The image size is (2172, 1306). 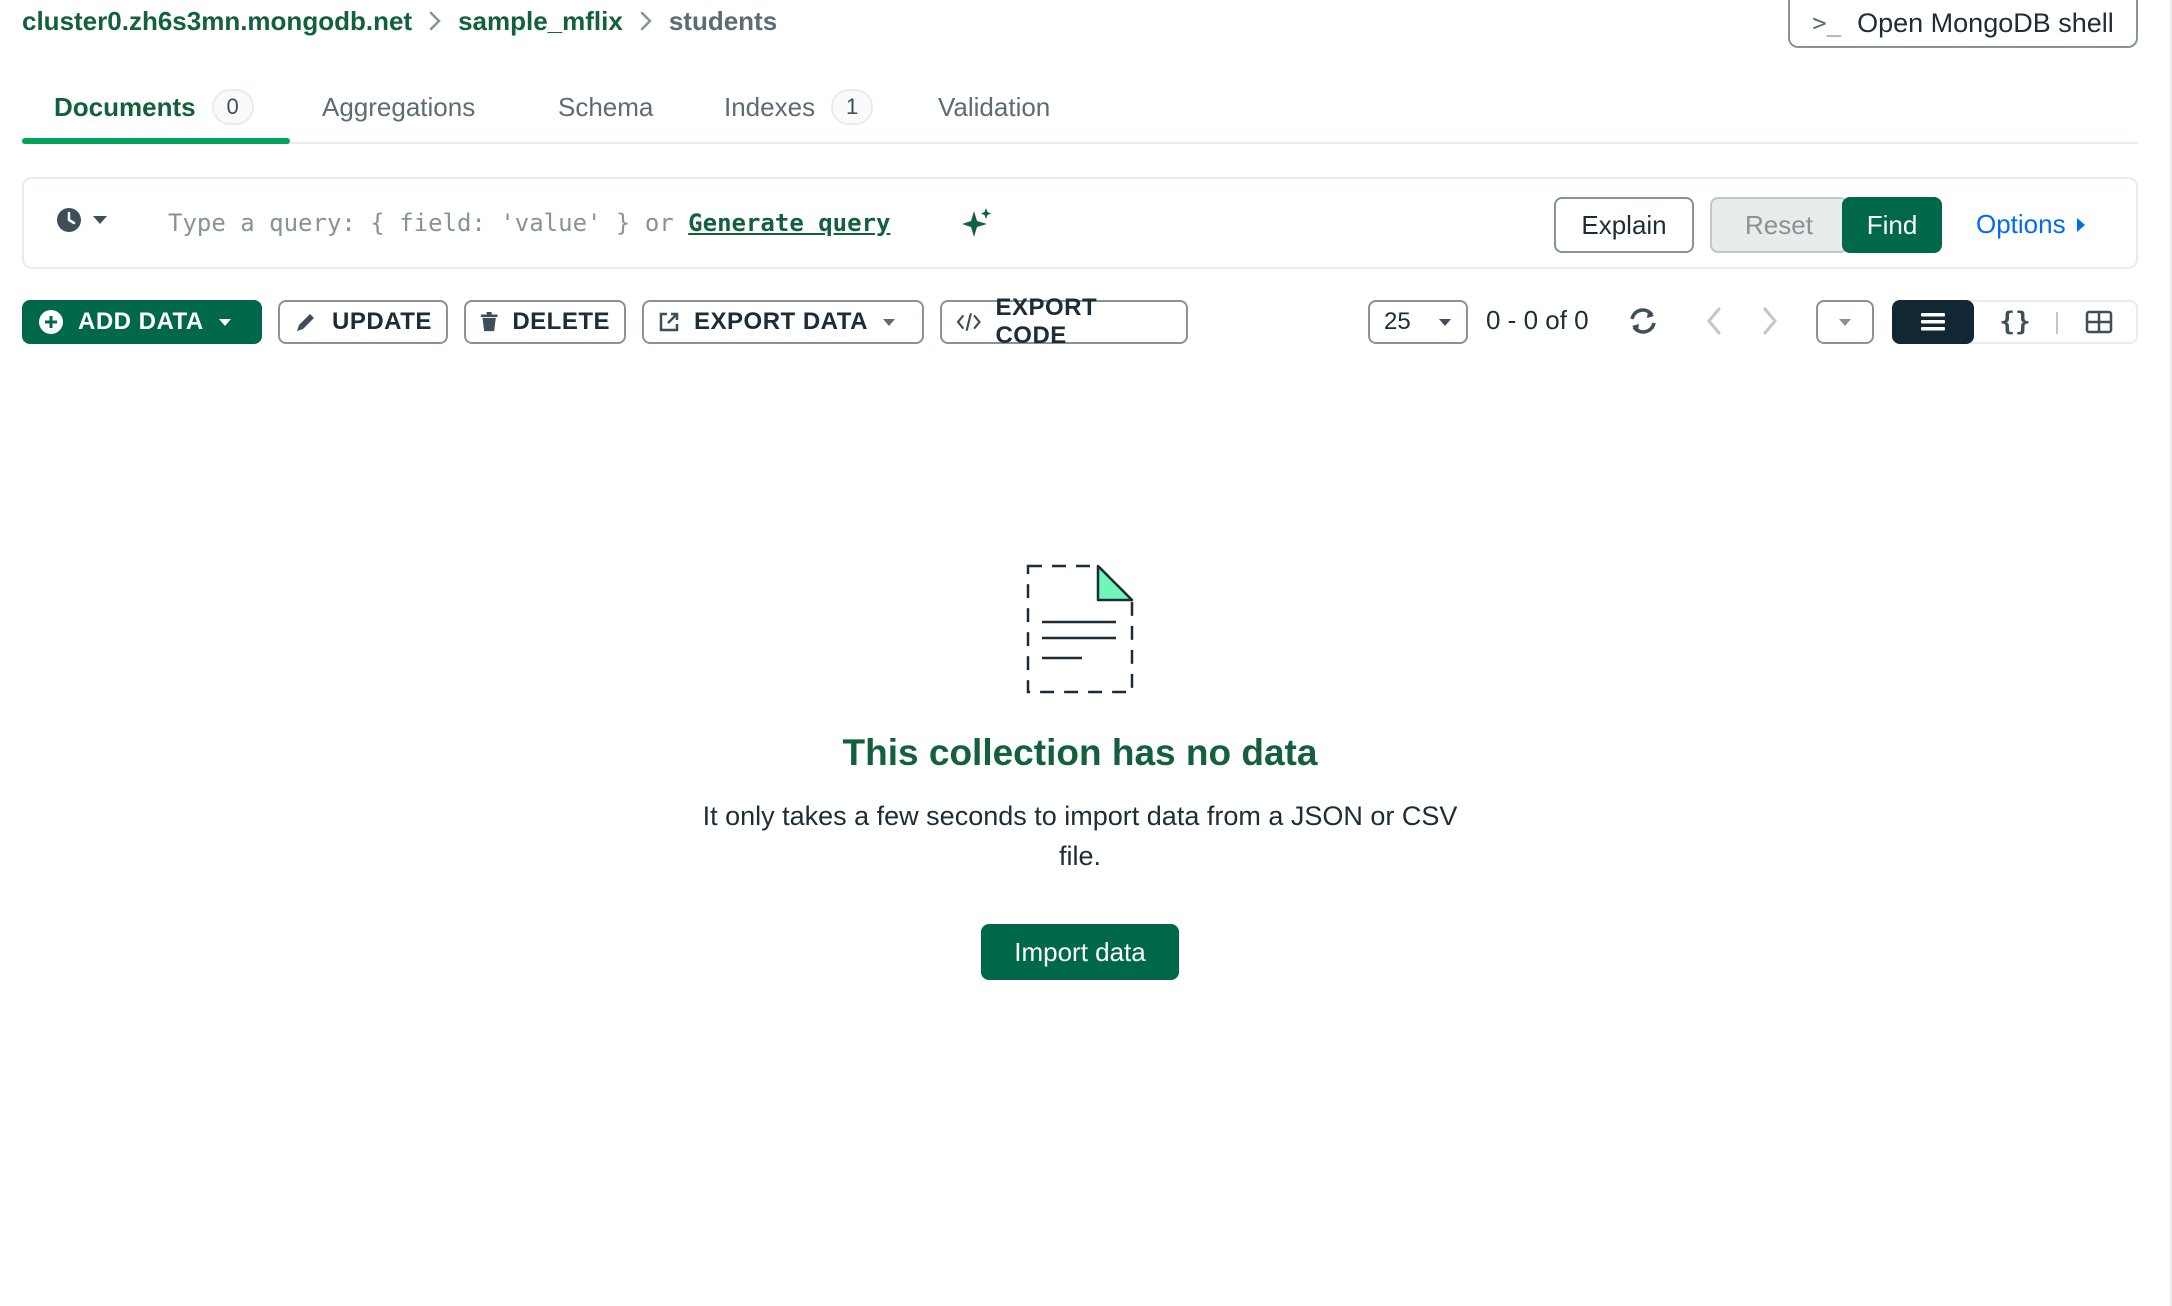 I want to click on tab-label: Aggregations, so click(x=399, y=106).